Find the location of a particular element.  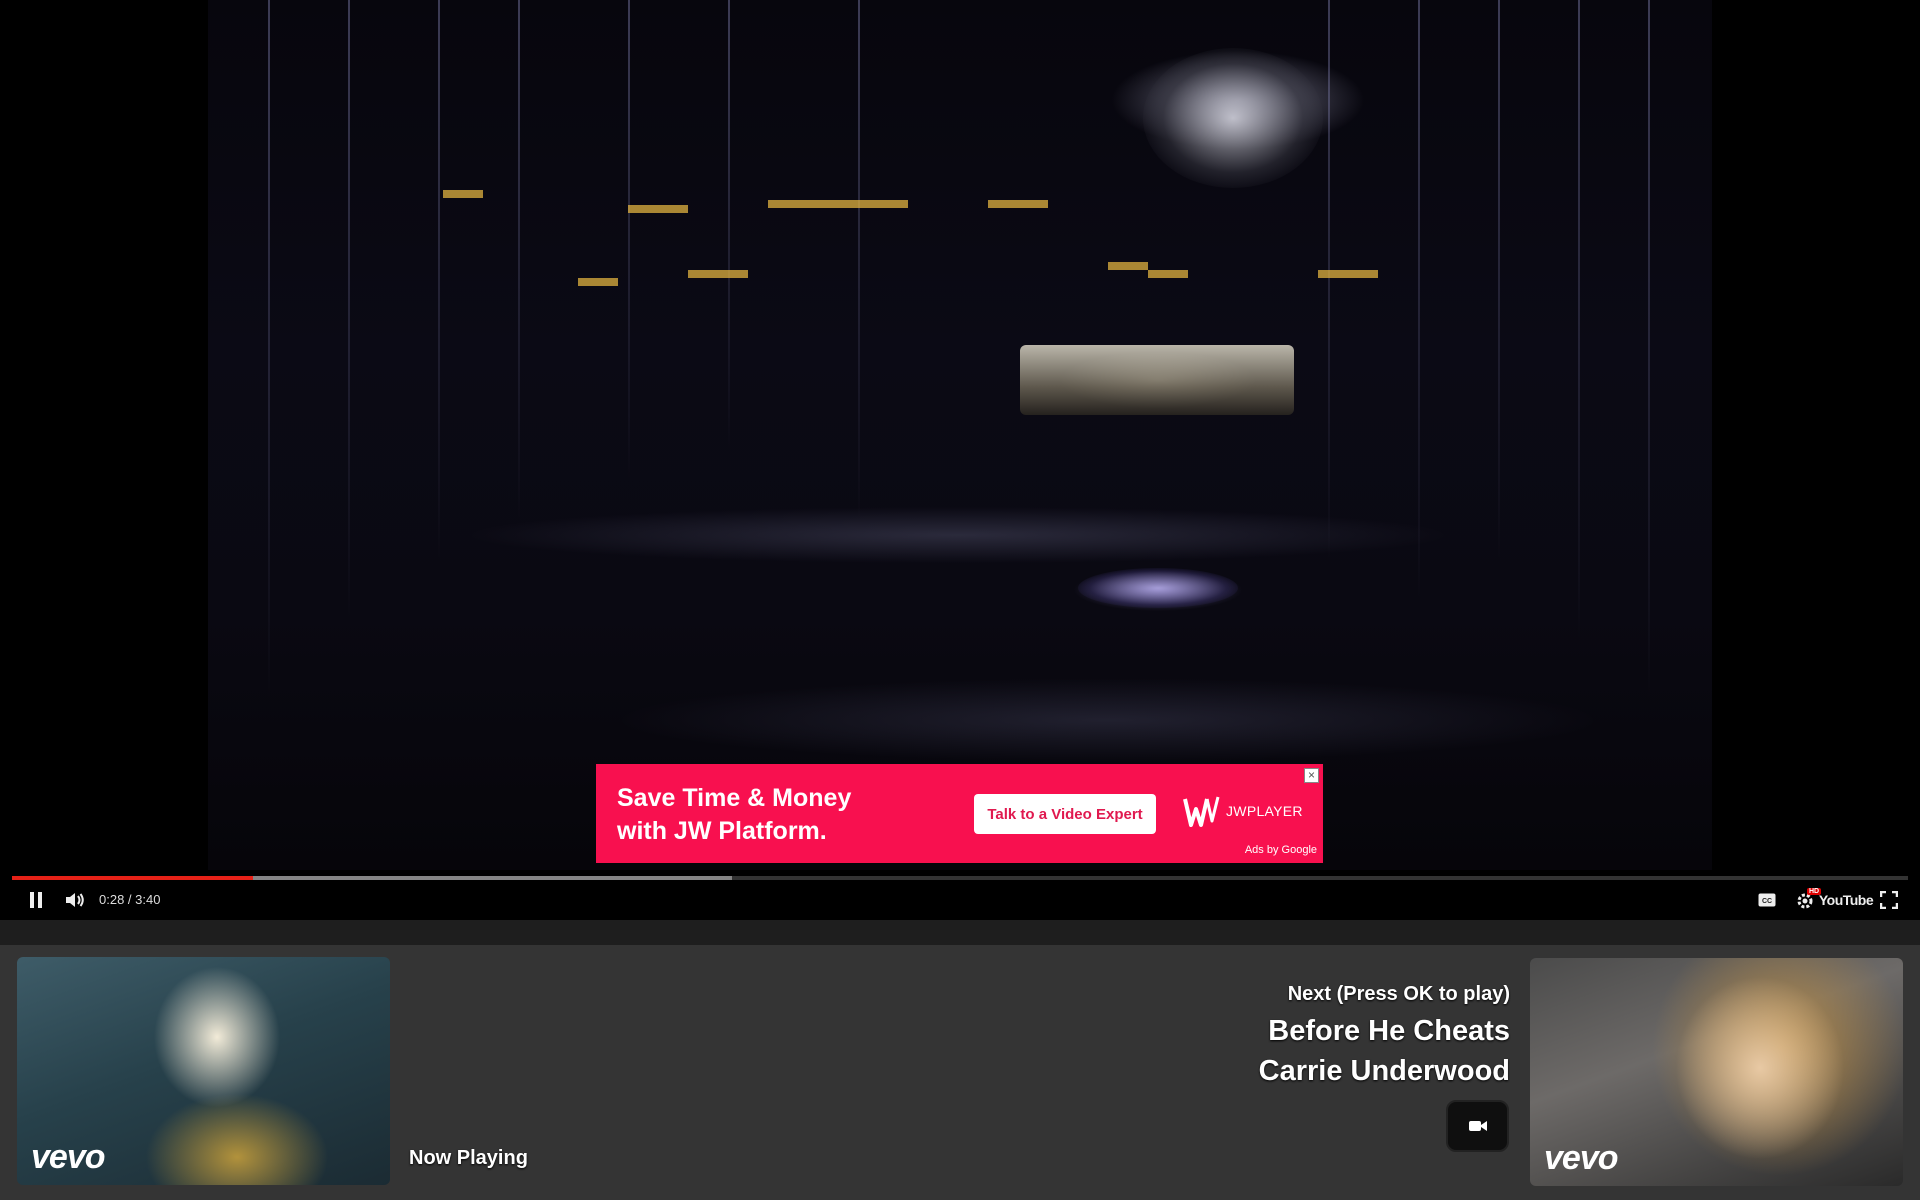

next-artist: Carrie Underwood is located at coordinates (1384, 1071).